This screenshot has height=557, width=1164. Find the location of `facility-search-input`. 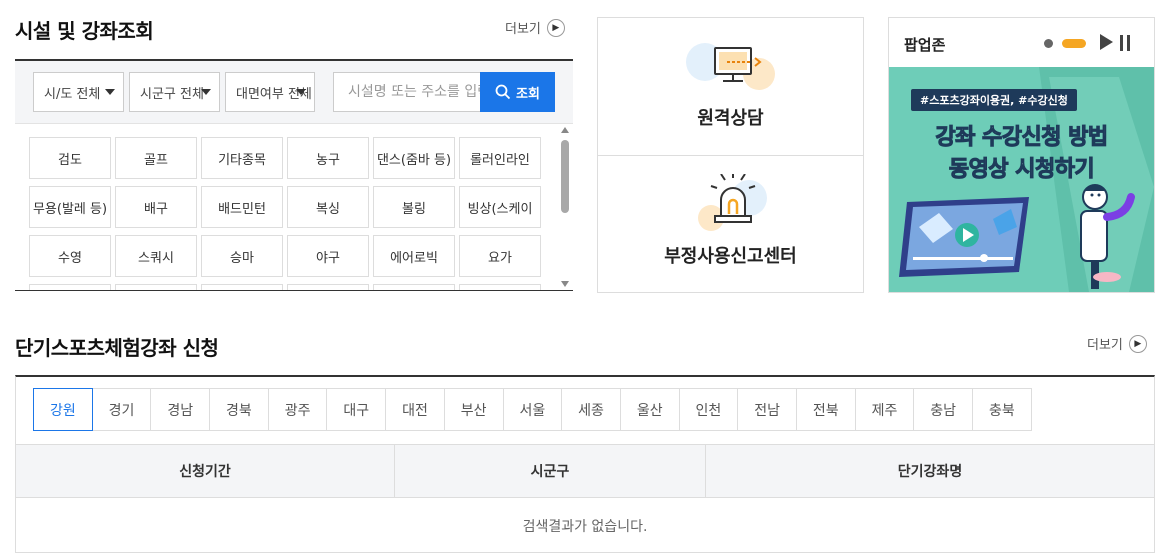

facility-search-input is located at coordinates (411, 92).